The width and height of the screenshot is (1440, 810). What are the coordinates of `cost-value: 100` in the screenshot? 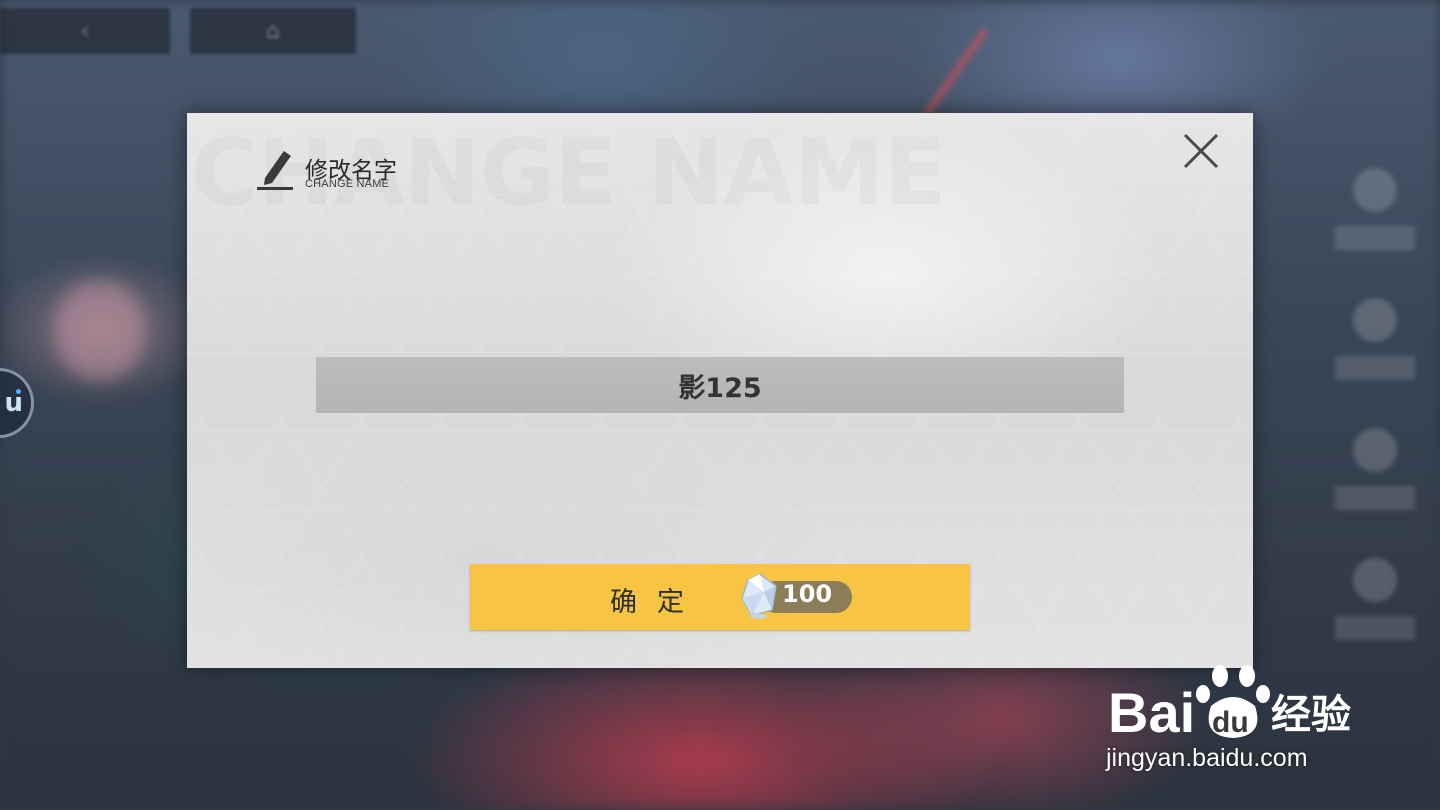 It's located at (807, 594).